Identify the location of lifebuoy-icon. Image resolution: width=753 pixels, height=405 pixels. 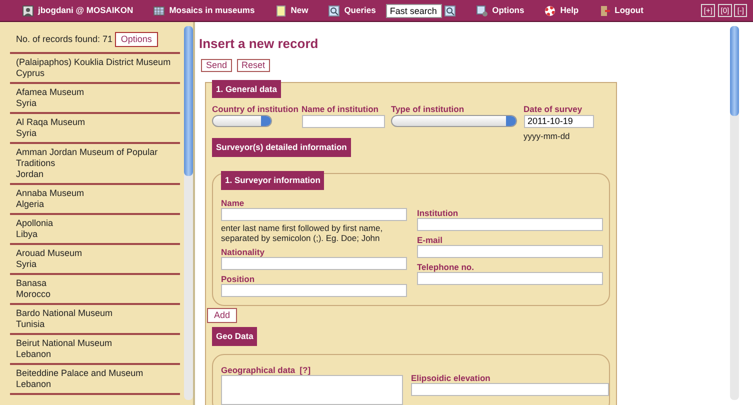
(550, 10).